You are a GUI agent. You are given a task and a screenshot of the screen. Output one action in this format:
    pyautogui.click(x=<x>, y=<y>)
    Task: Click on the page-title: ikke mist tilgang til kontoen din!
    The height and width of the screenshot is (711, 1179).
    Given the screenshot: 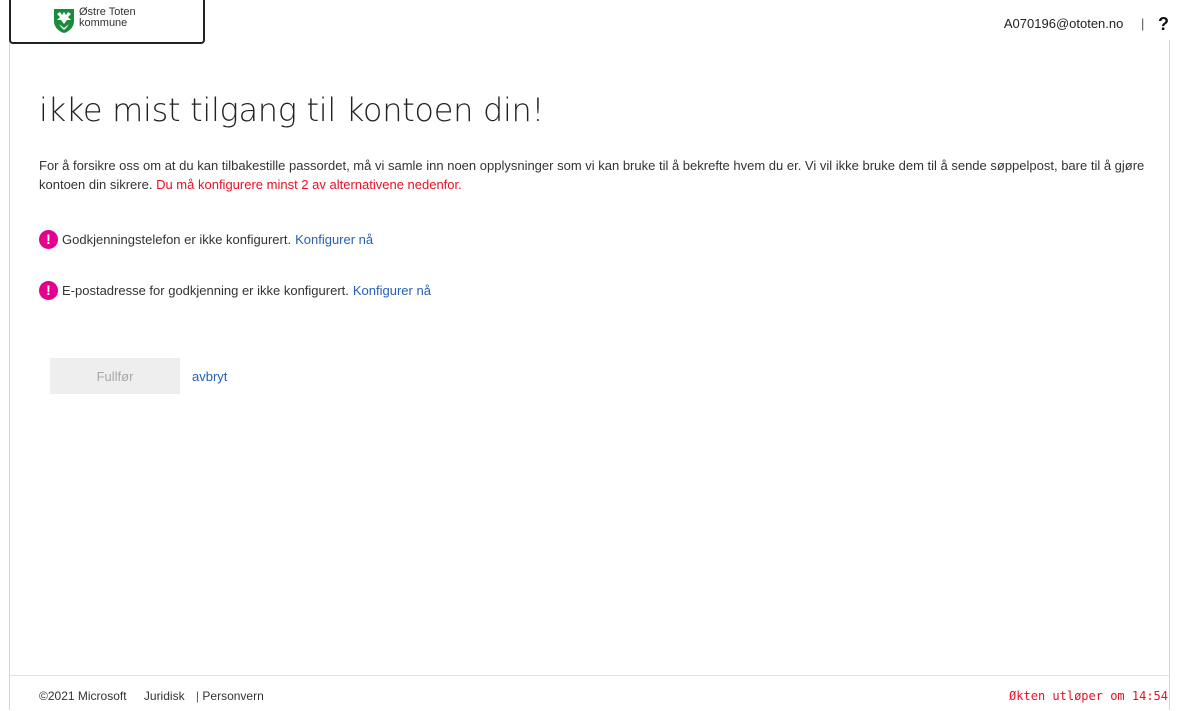 What is the action you would take?
    pyautogui.click(x=292, y=110)
    